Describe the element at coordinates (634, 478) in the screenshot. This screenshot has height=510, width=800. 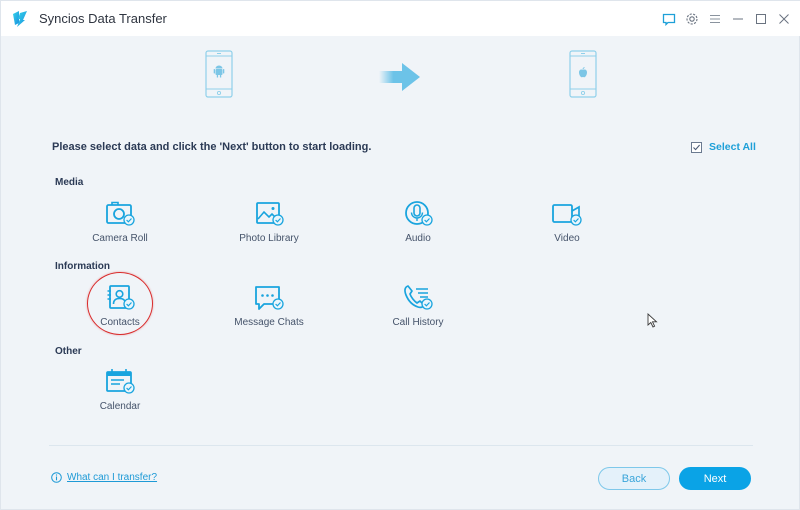
I see `back-button: Back` at that location.